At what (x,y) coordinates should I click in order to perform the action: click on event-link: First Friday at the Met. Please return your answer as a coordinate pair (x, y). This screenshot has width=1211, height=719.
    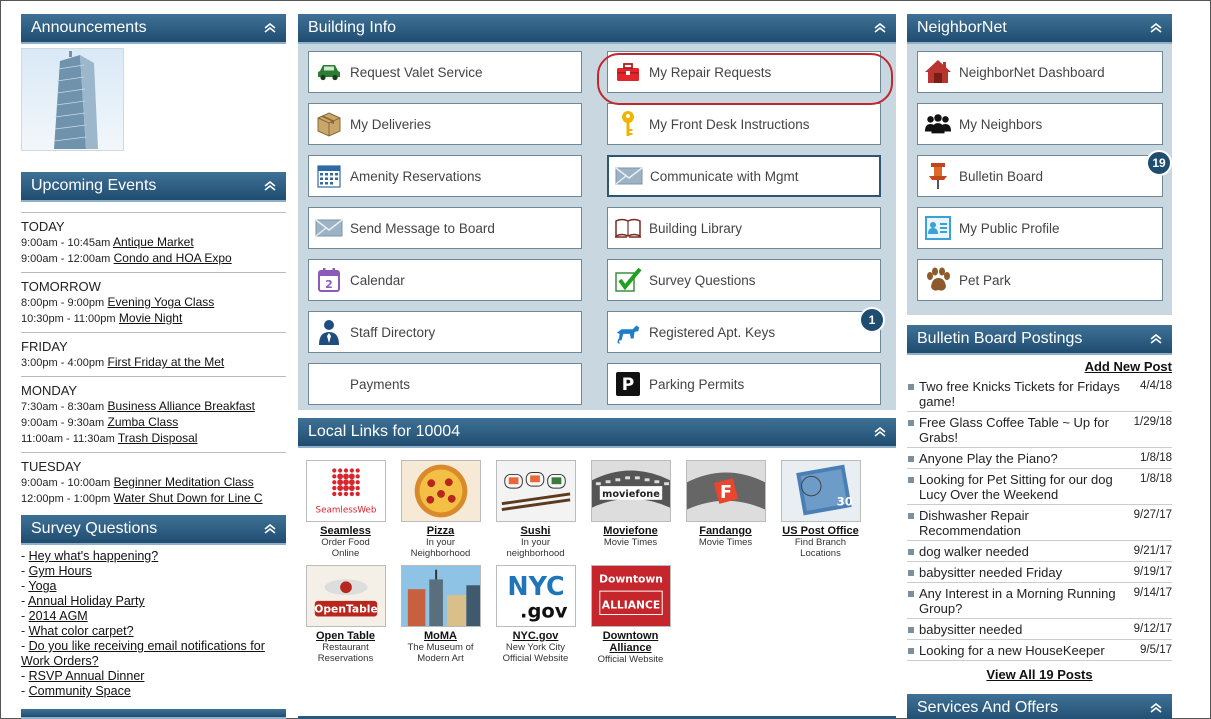
    Looking at the image, I should click on (166, 362).